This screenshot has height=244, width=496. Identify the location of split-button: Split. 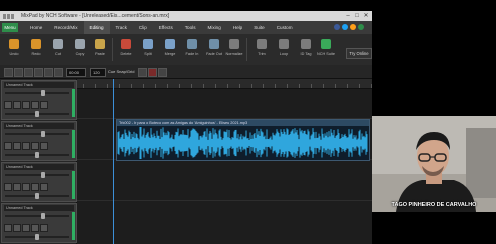
(148, 49).